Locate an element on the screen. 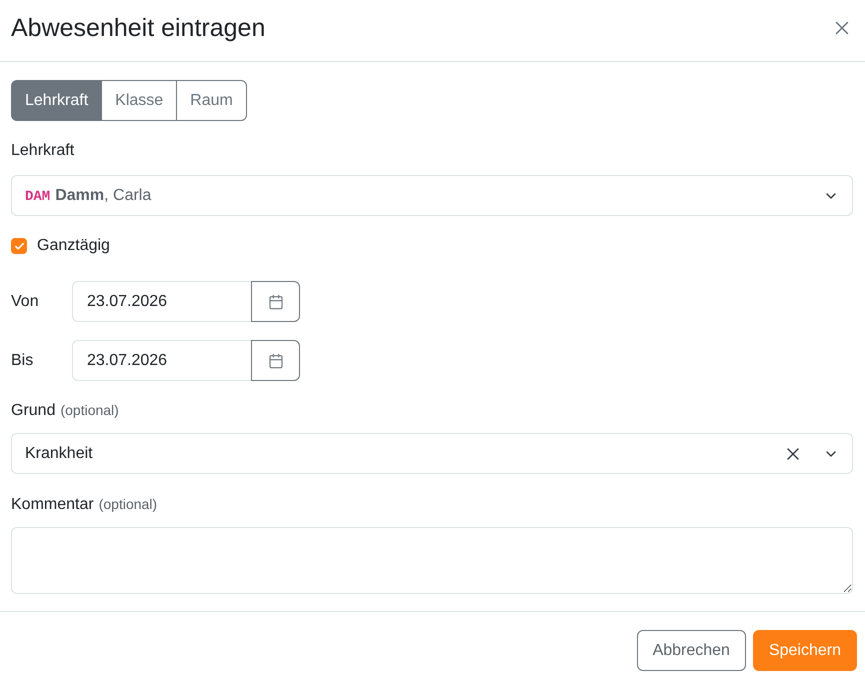 This screenshot has height=686, width=865. field-label: Lehrkraft is located at coordinates (42, 151).